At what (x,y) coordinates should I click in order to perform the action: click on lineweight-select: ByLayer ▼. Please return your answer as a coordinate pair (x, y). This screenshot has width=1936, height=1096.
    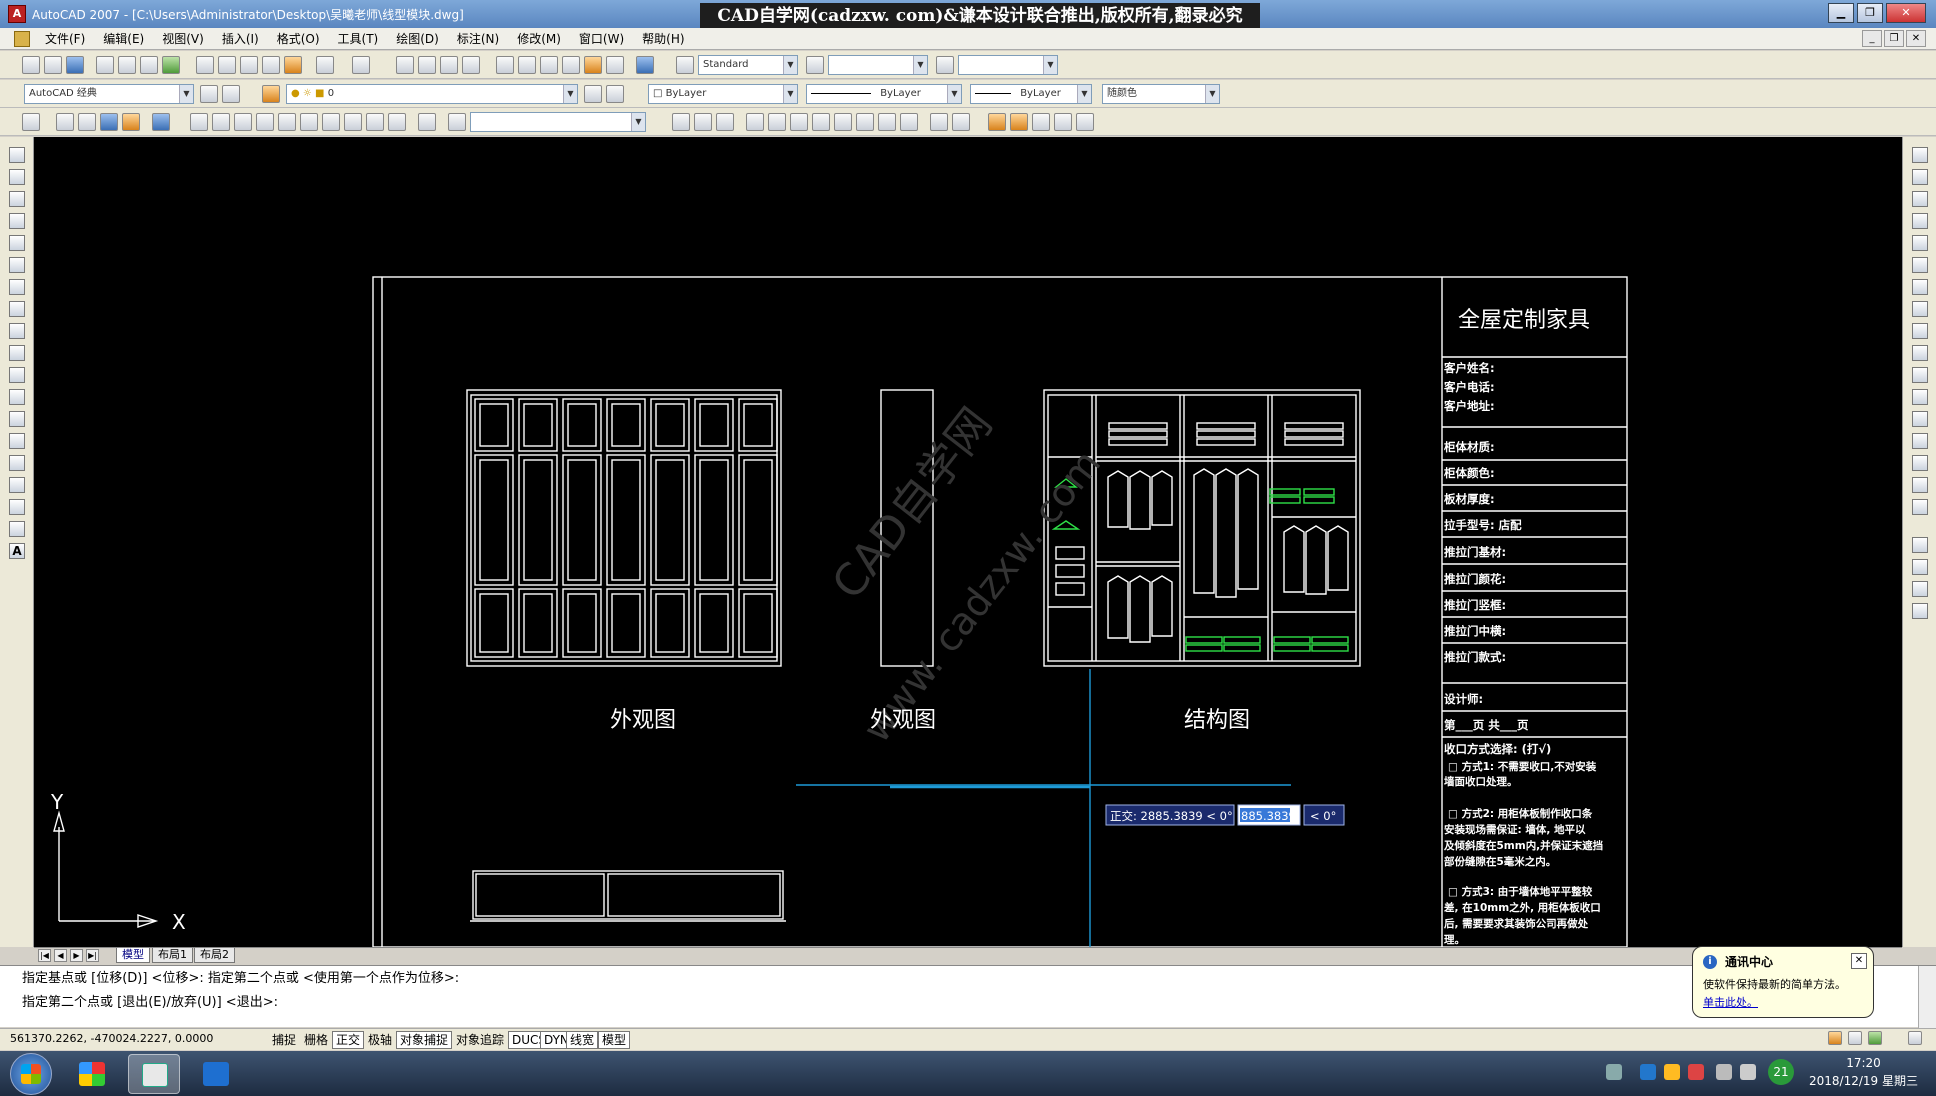
    Looking at the image, I should click on (1031, 94).